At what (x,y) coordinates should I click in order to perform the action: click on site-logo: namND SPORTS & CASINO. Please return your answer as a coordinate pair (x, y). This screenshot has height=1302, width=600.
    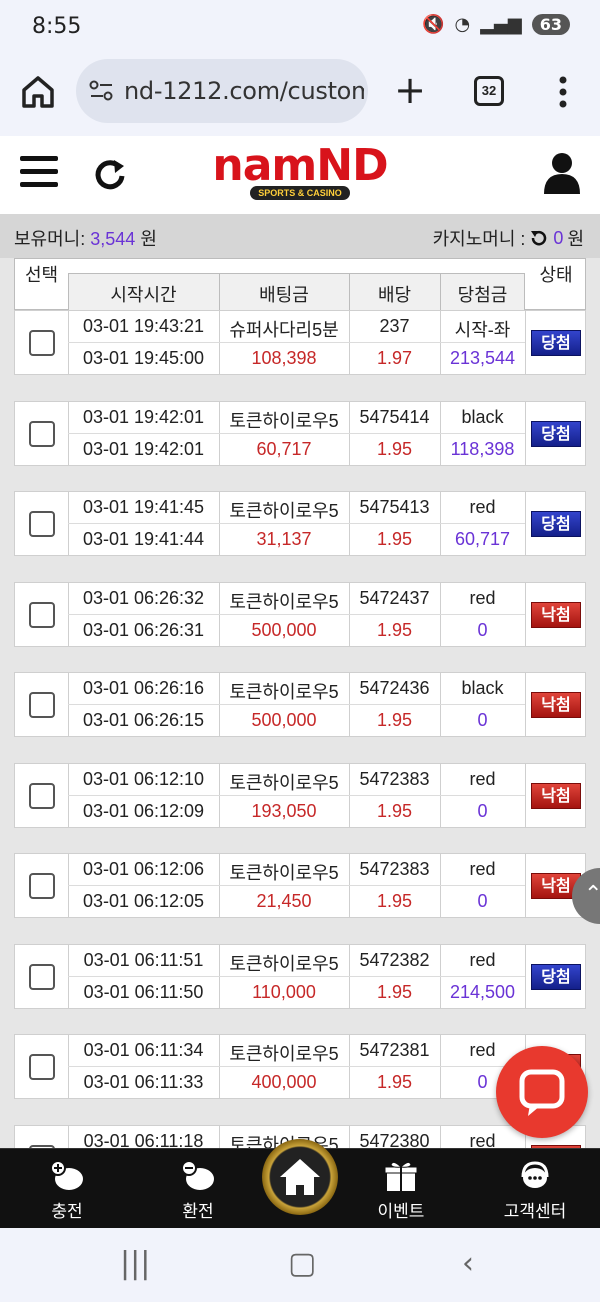
    Looking at the image, I should click on (300, 171).